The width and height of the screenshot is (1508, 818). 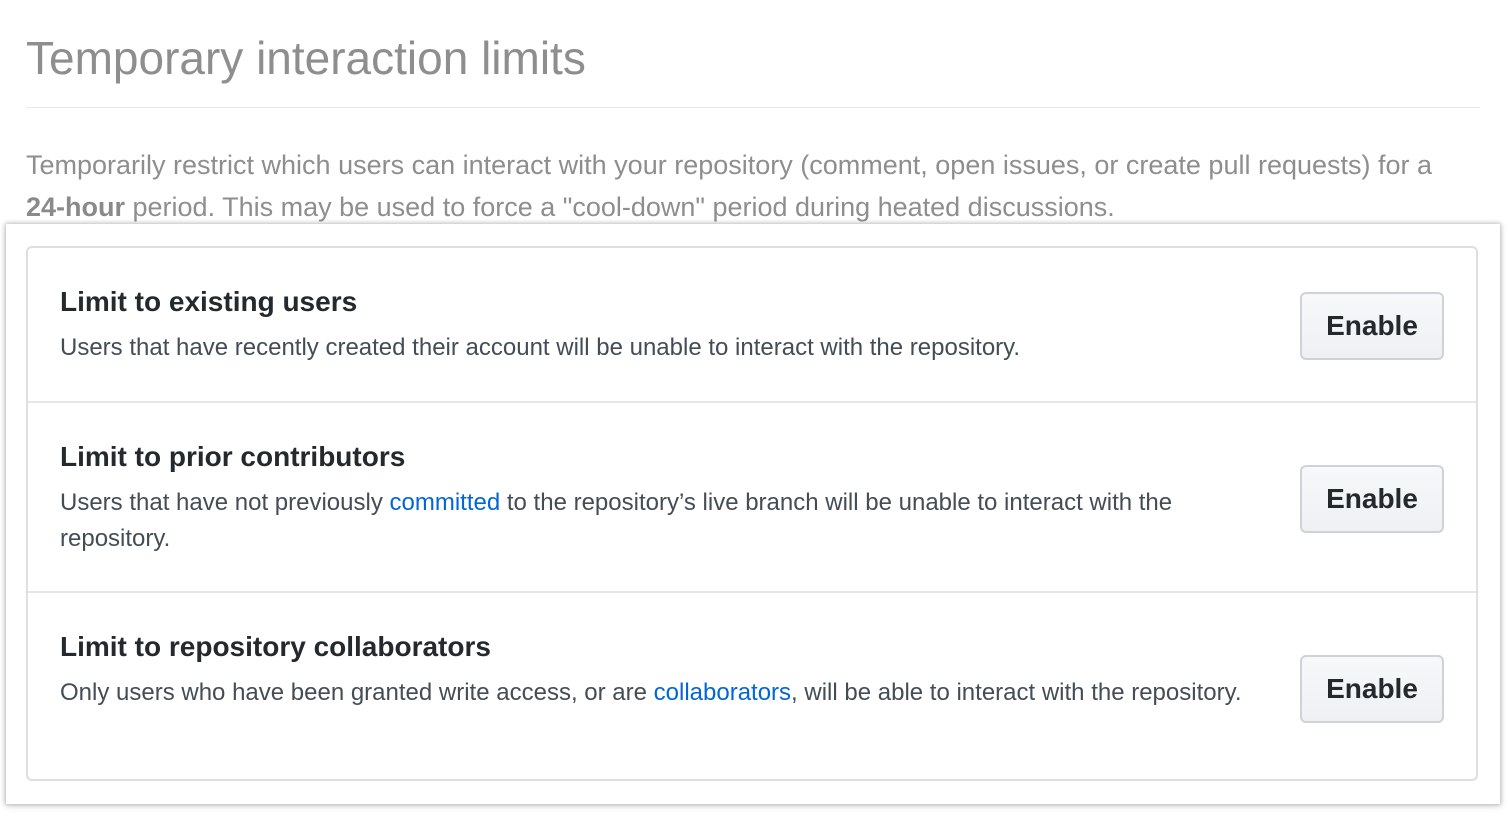 What do you see at coordinates (722, 692) in the screenshot?
I see `collaborators-link: collaborators` at bounding box center [722, 692].